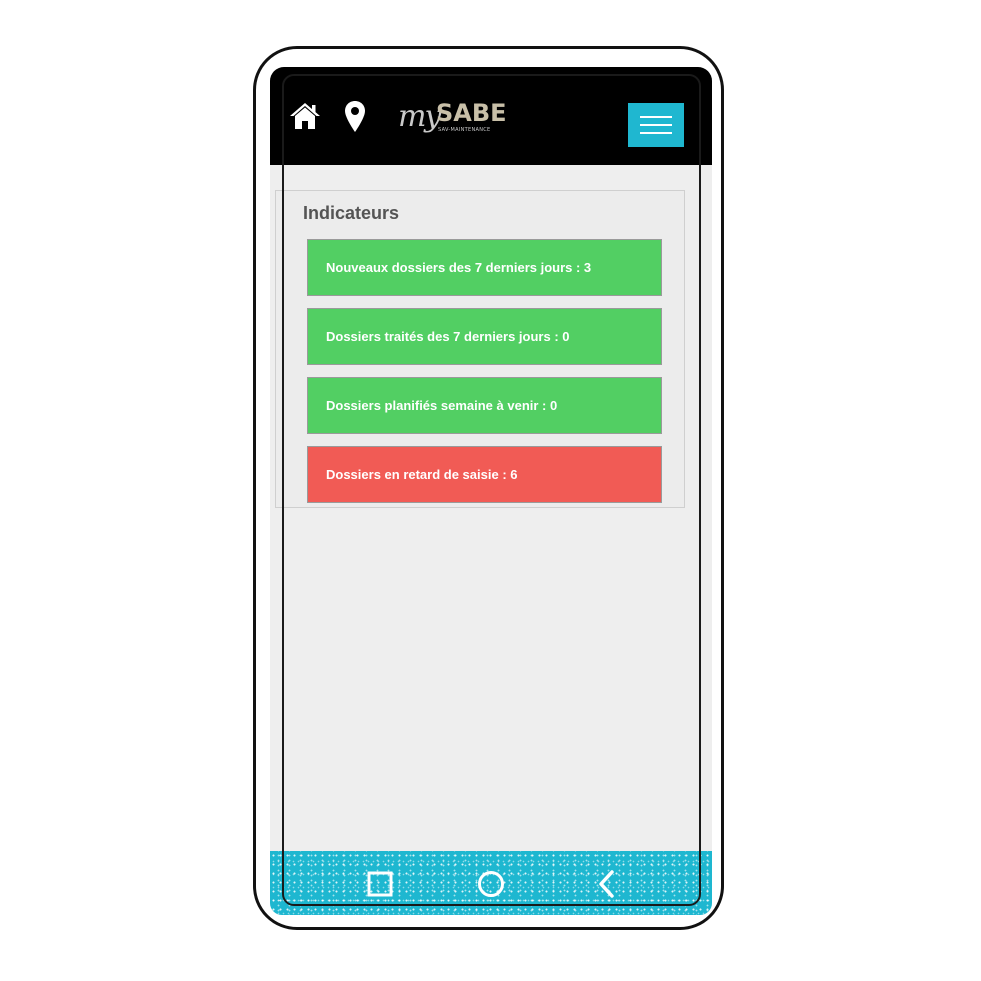  I want to click on panel-title: Indicateurs, so click(351, 213).